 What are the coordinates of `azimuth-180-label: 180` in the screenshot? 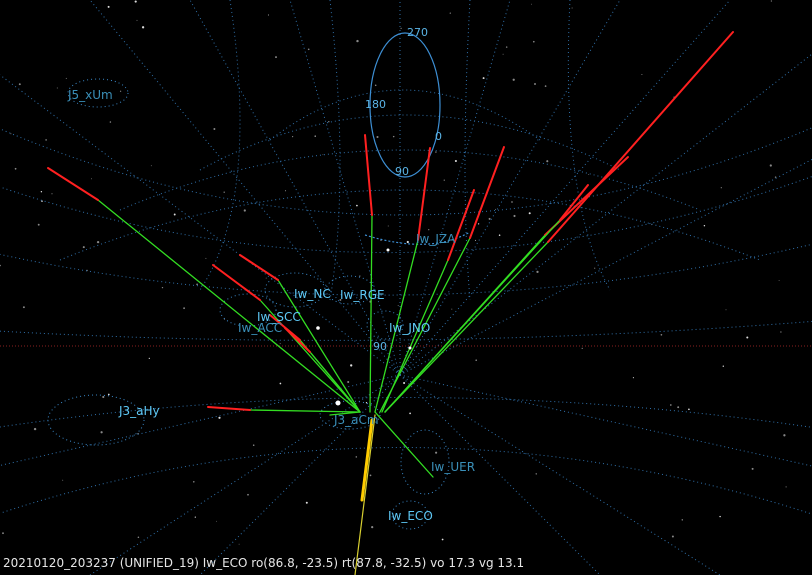 It's located at (375, 104).